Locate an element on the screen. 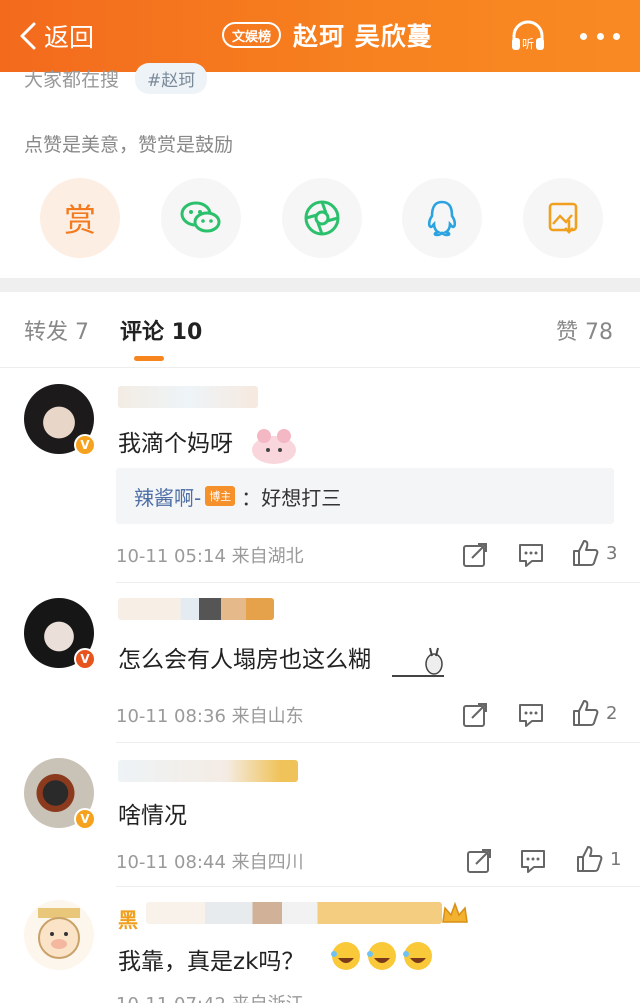 The image size is (640, 1003). comment-meta: 10-11 07:42 来自浙江 is located at coordinates (210, 996).